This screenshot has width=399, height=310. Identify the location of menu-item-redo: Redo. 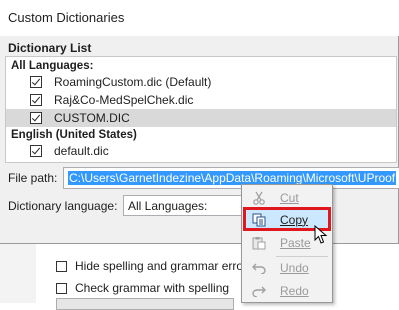
(287, 291).